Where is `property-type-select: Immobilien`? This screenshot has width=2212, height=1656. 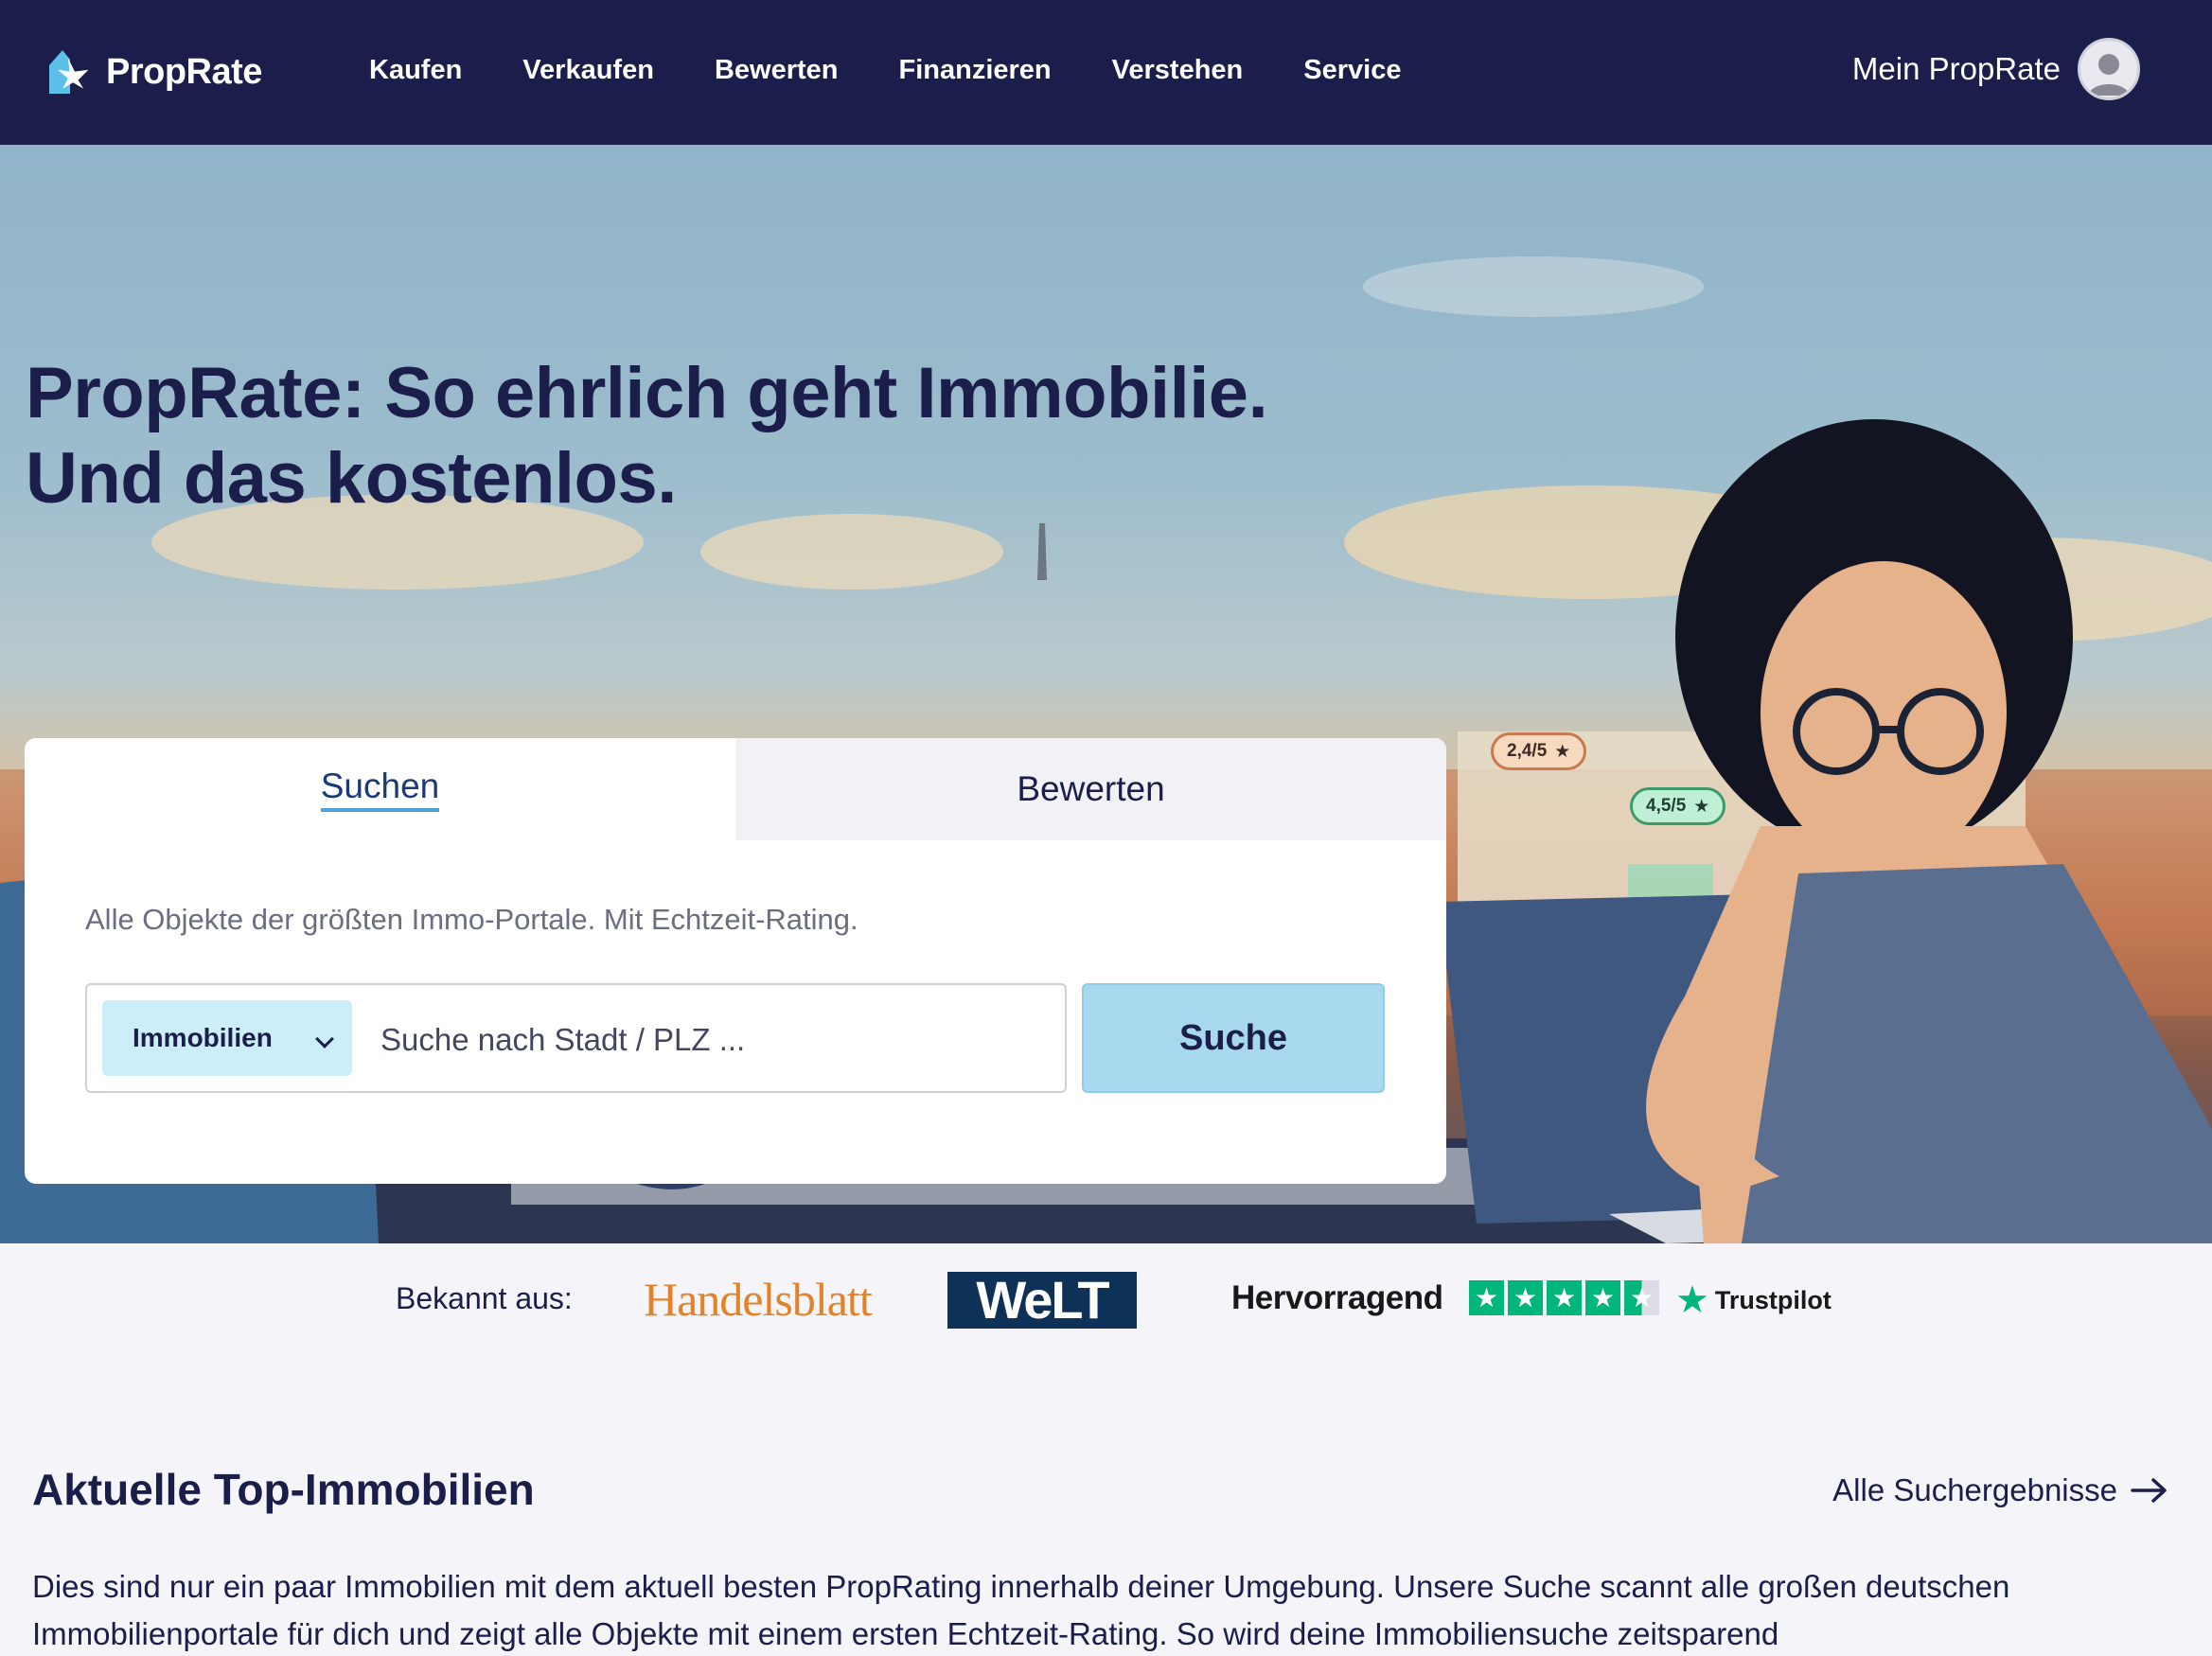 property-type-select: Immobilien is located at coordinates (227, 1038).